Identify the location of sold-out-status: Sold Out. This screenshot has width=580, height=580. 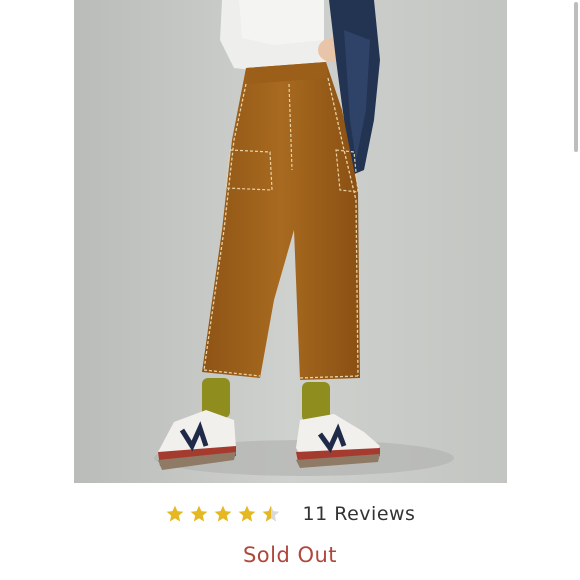
(290, 555).